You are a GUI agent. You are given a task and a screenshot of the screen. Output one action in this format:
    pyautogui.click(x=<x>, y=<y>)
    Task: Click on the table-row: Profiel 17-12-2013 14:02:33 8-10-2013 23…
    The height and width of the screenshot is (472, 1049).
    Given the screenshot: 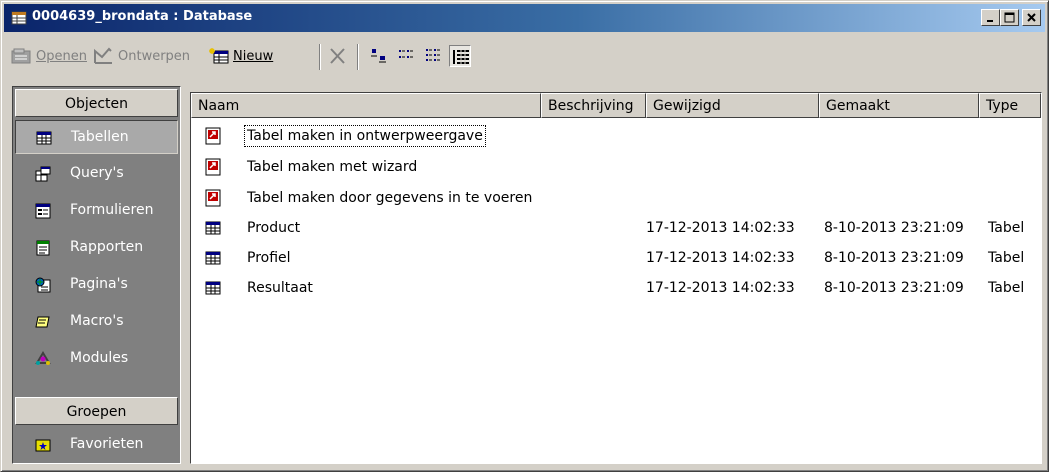 What is the action you would take?
    pyautogui.click(x=616, y=259)
    